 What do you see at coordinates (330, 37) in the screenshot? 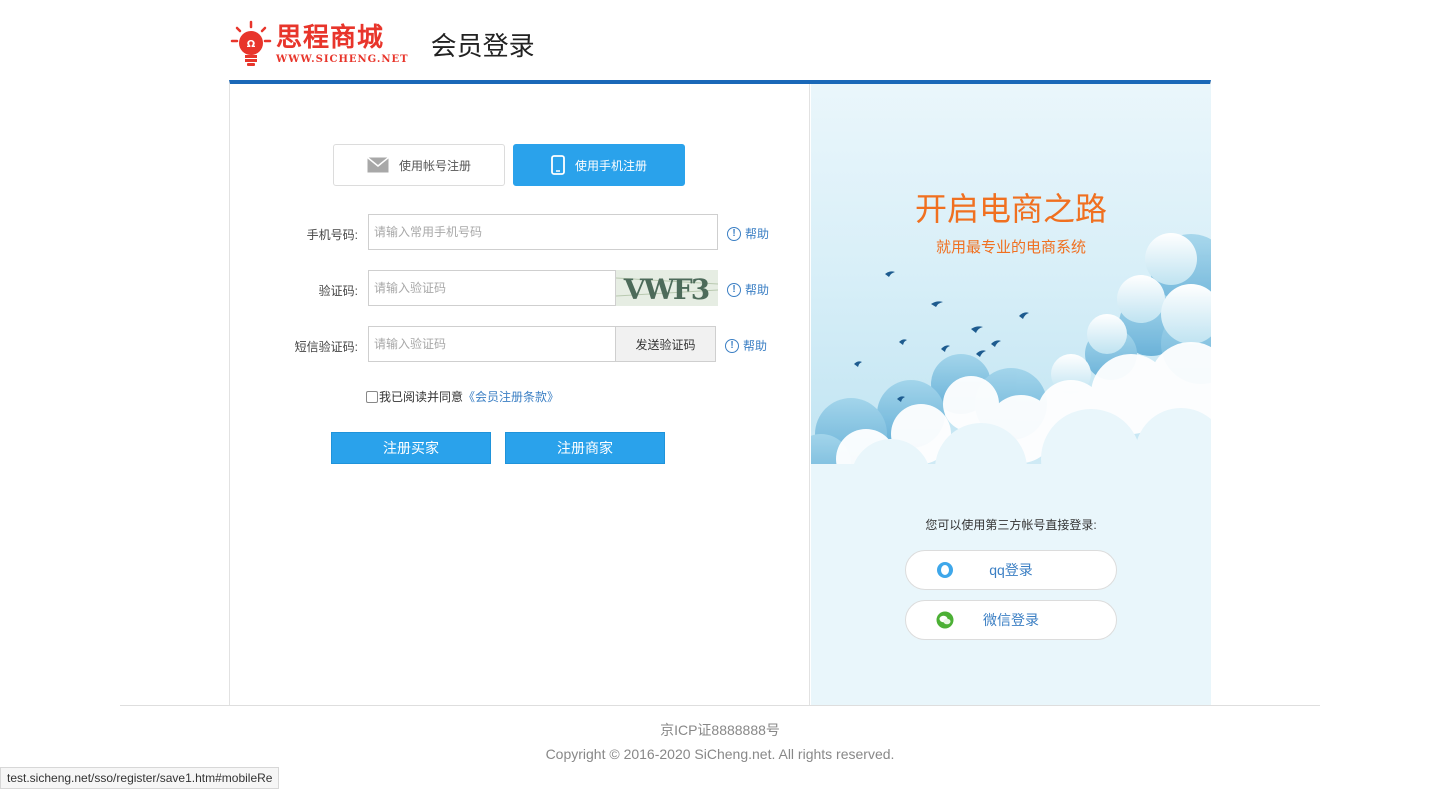
I see `logo-chinese-text: 思程商城` at bounding box center [330, 37].